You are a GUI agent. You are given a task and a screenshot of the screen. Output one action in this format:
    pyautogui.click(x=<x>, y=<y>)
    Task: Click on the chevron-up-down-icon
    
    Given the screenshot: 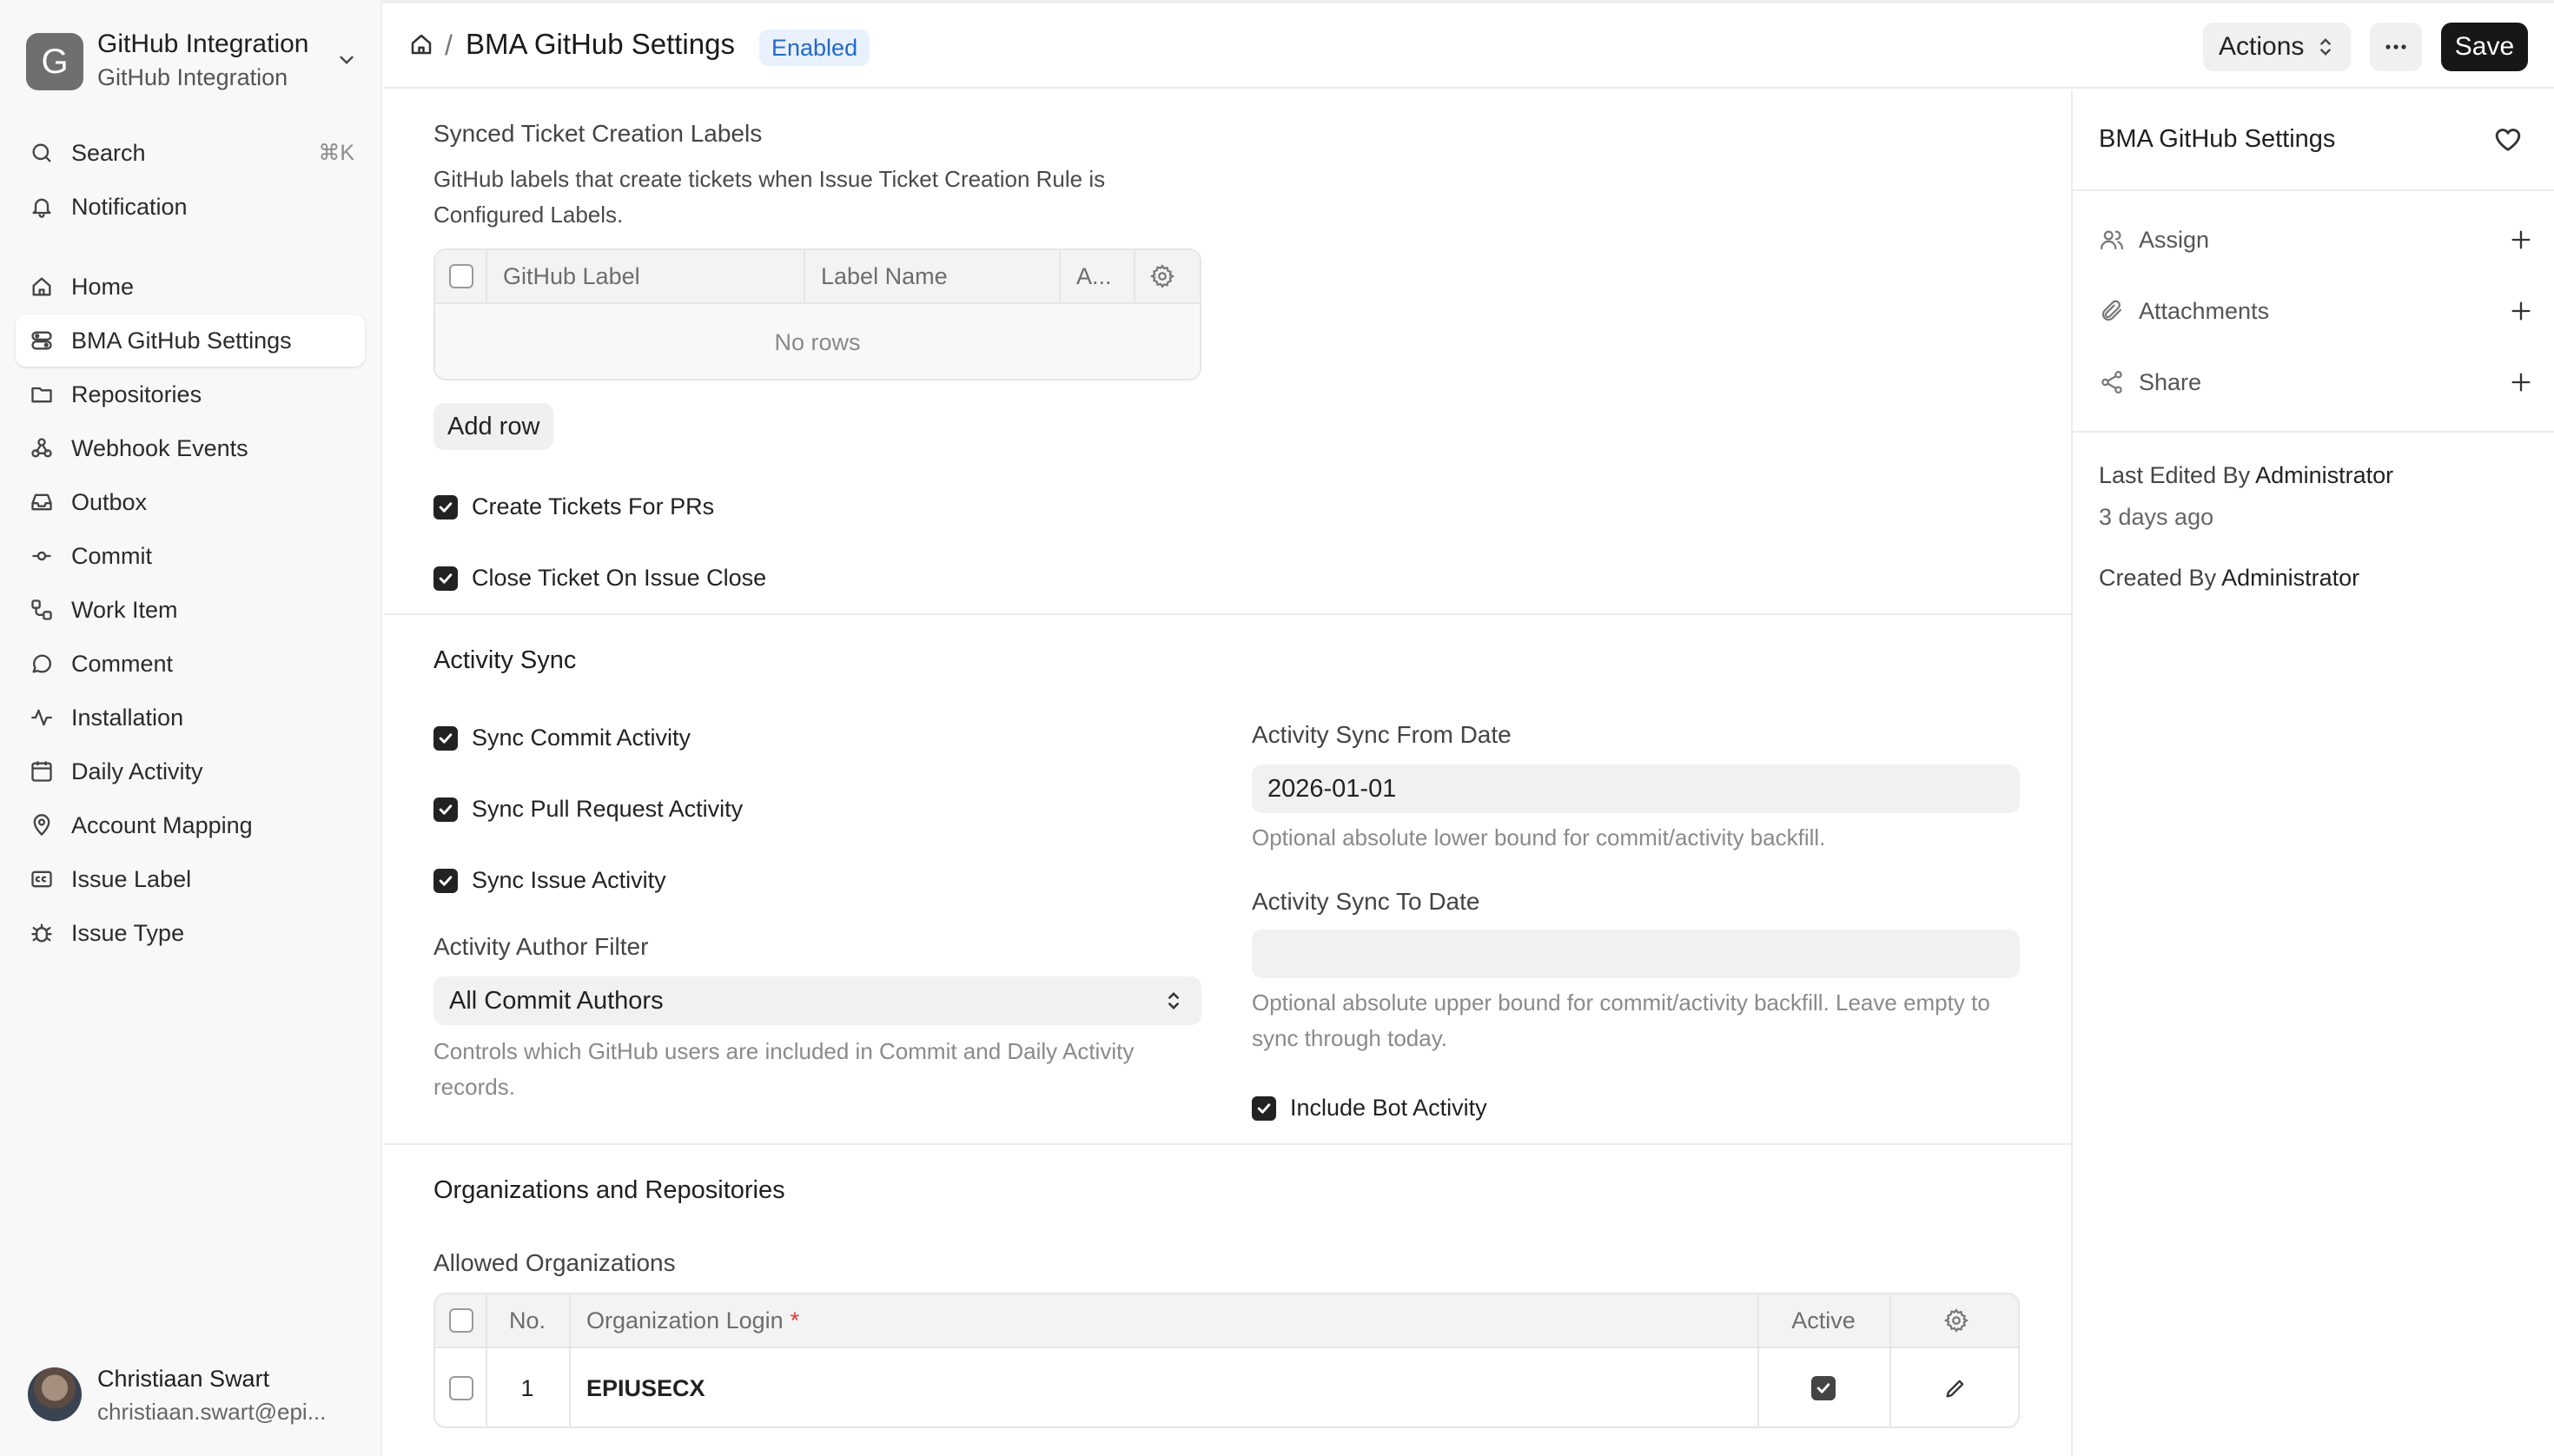 What is the action you would take?
    pyautogui.click(x=2325, y=47)
    